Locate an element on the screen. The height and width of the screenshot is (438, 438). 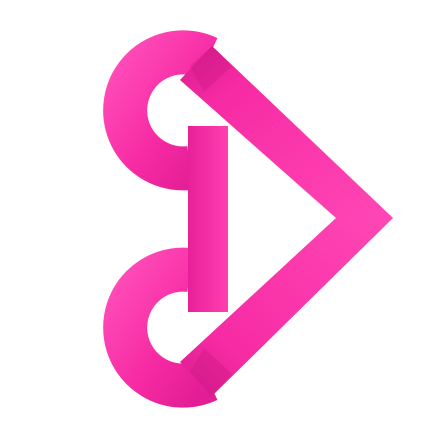
center-bar-shape is located at coordinates (208, 219).